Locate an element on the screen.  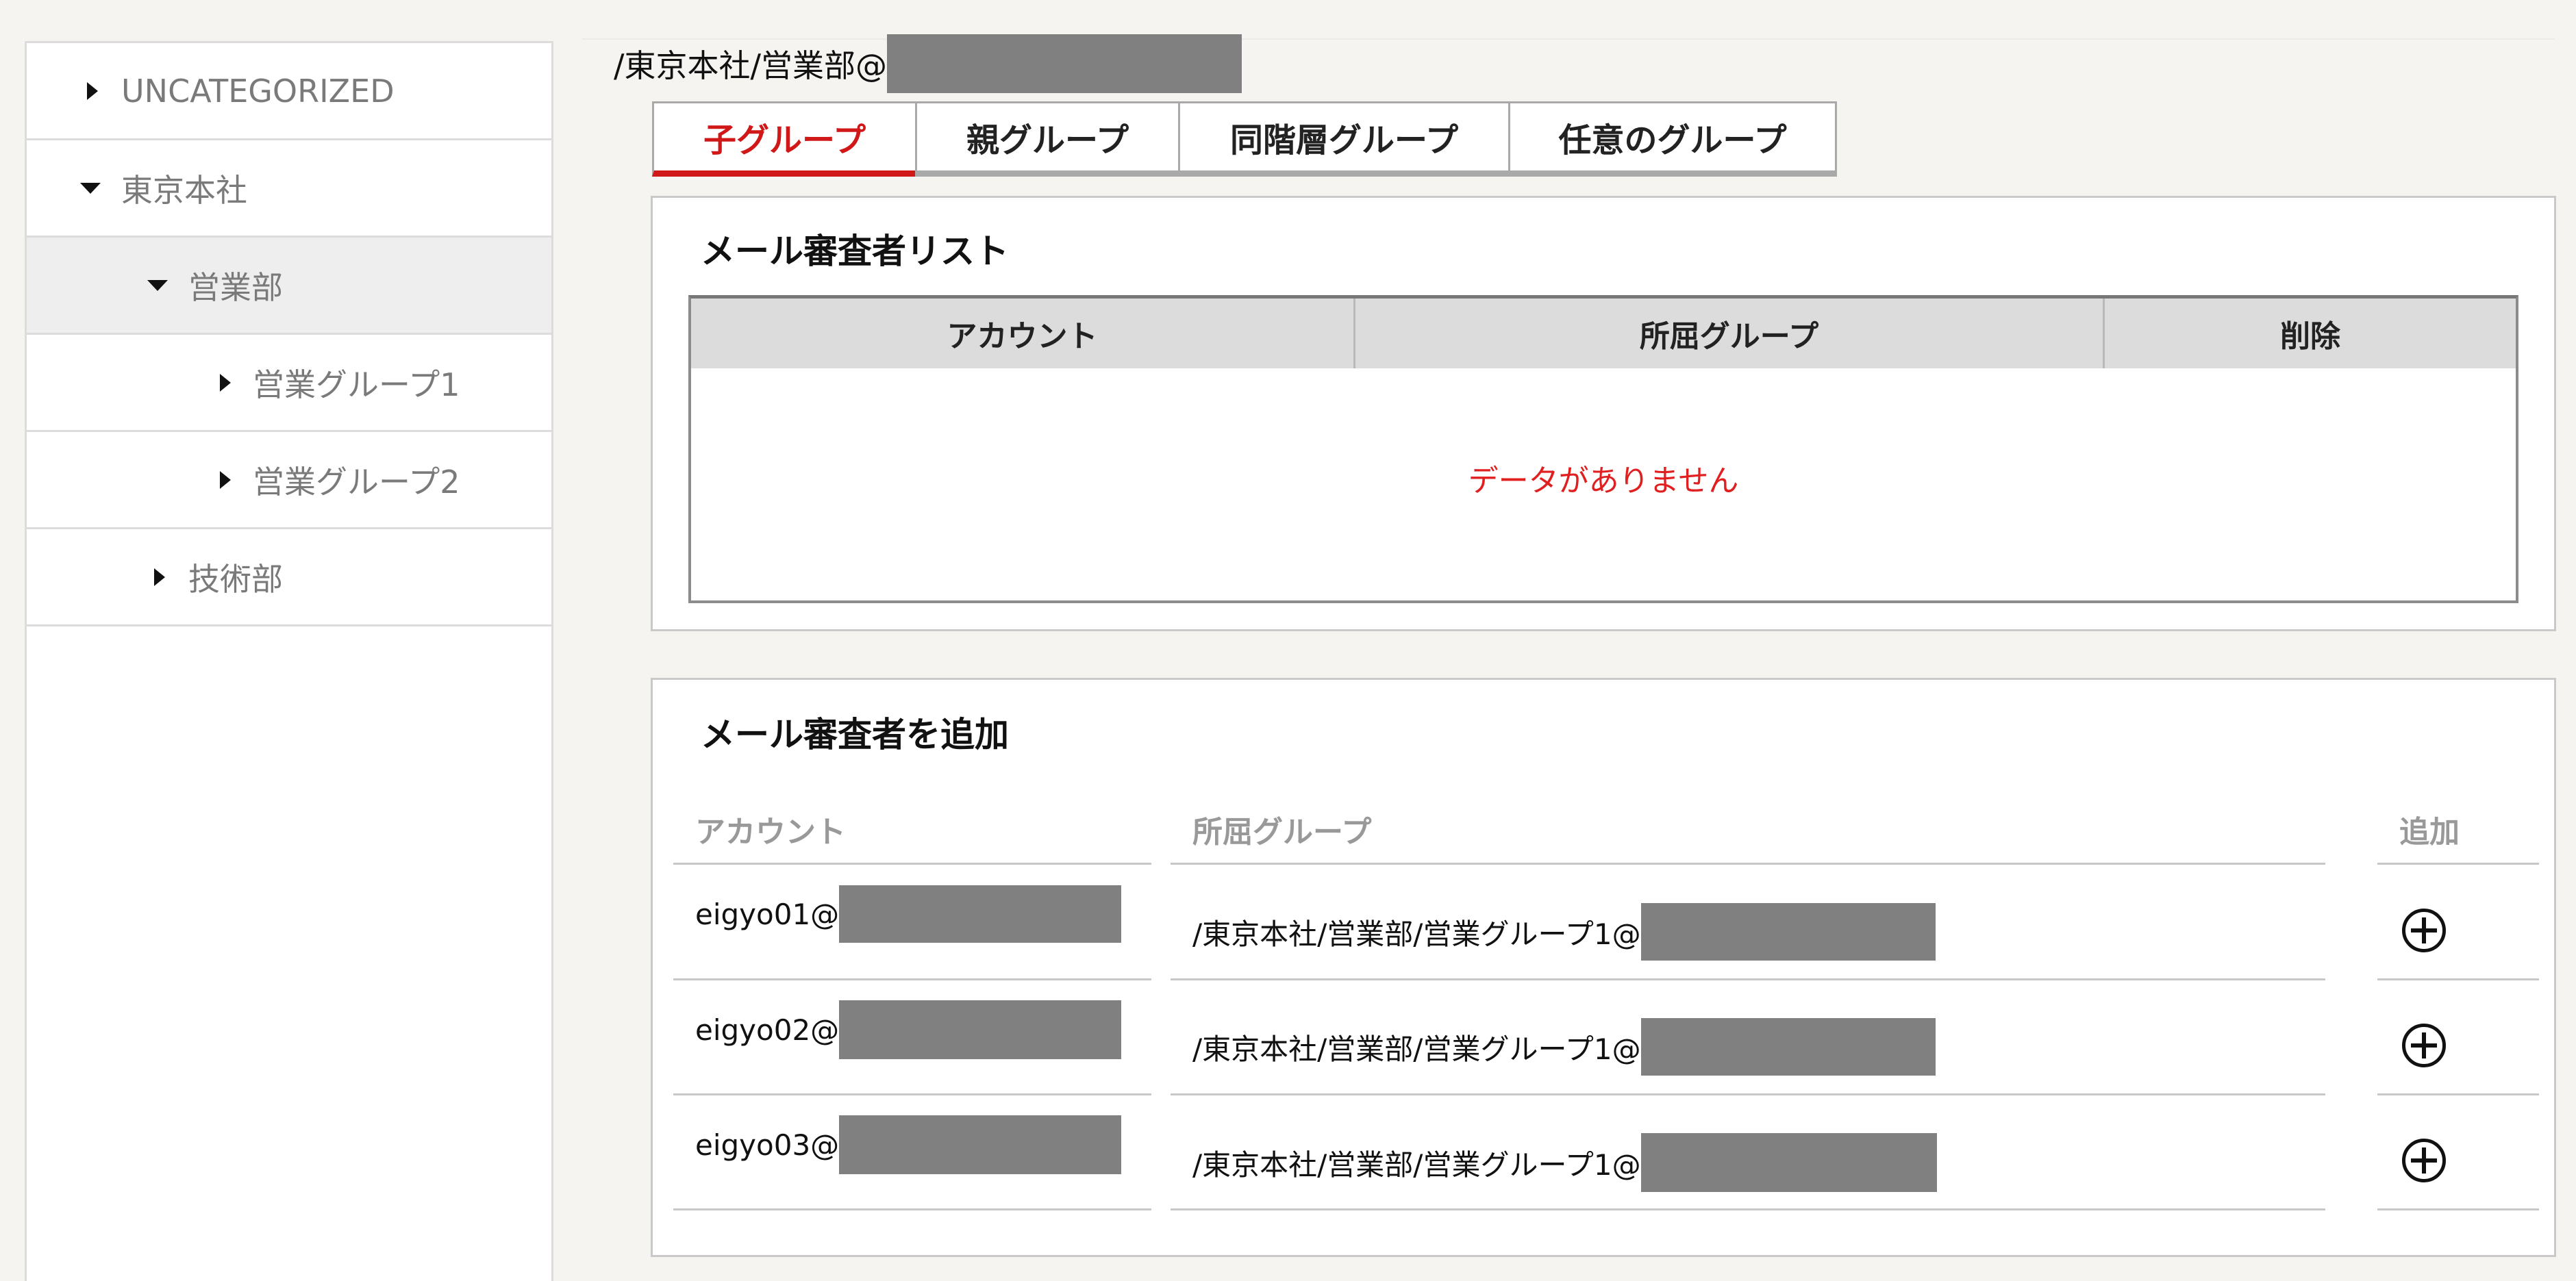
panel-title: メール審査者リスト is located at coordinates (855, 251).